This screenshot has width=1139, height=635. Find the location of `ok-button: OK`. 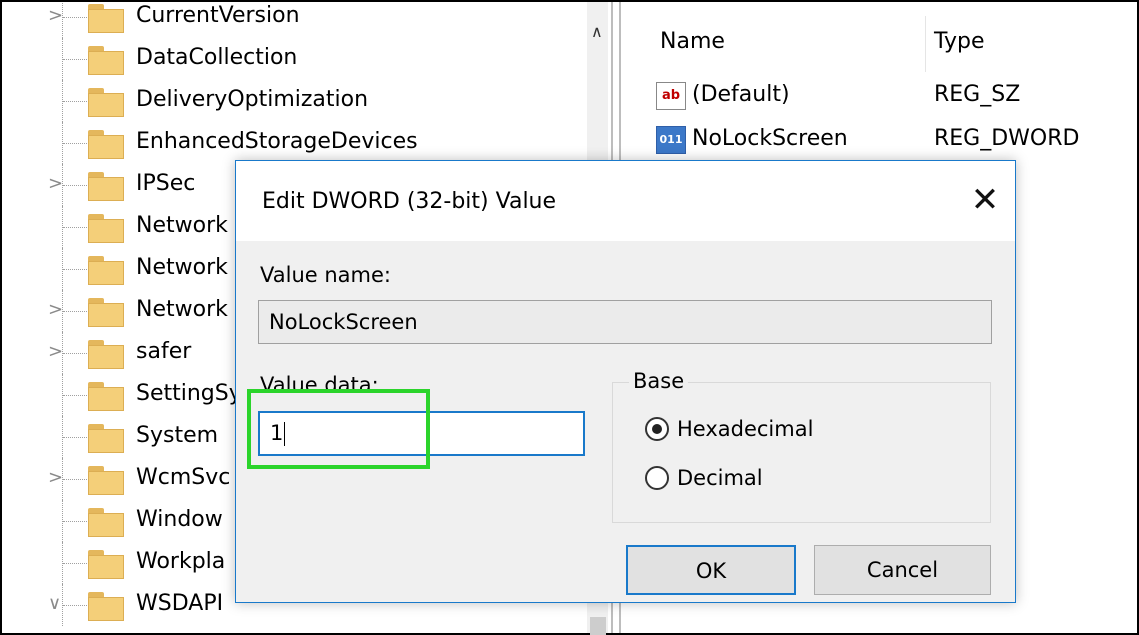

ok-button: OK is located at coordinates (711, 570).